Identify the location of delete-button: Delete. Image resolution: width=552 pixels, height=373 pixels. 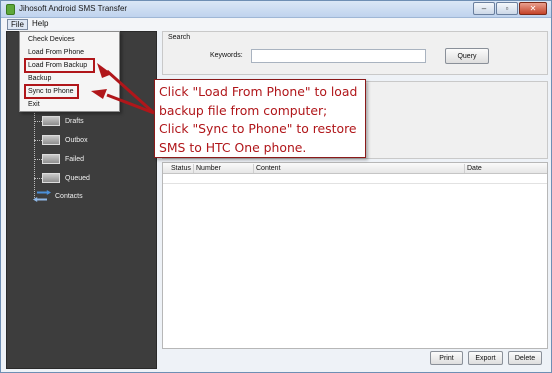
(525, 358).